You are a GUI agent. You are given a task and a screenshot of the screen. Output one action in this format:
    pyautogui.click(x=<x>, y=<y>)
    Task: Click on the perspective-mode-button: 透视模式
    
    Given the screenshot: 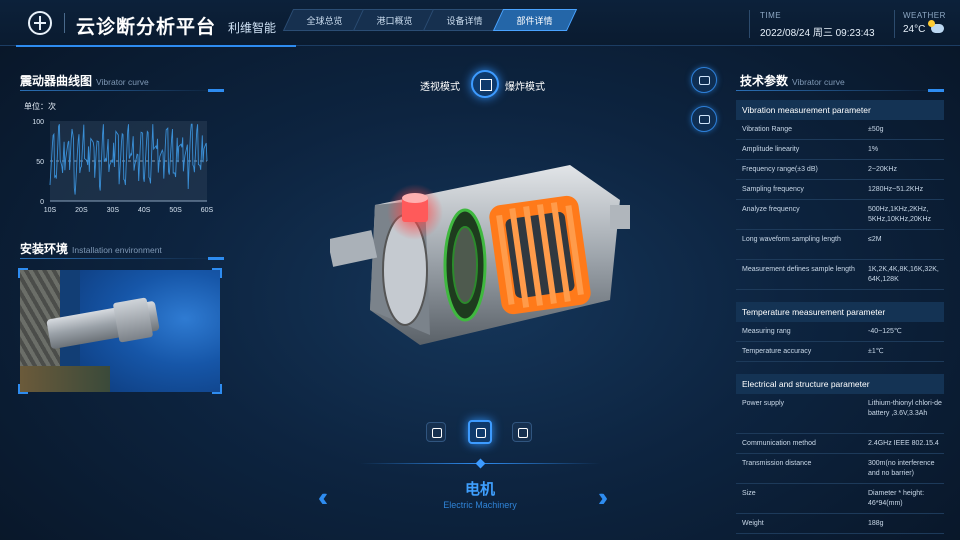 What is the action you would take?
    pyautogui.click(x=440, y=85)
    